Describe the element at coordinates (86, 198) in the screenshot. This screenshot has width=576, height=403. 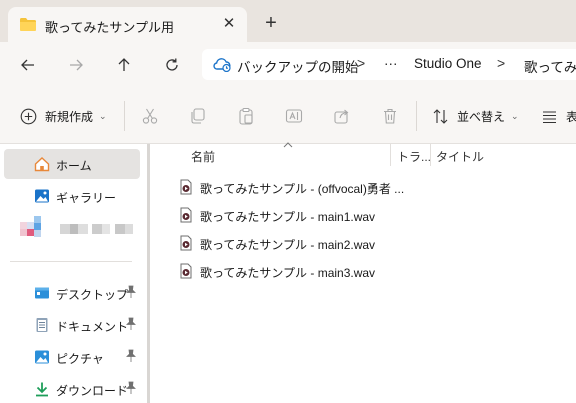
I see `sidebar-item-label: ギャラリー` at that location.